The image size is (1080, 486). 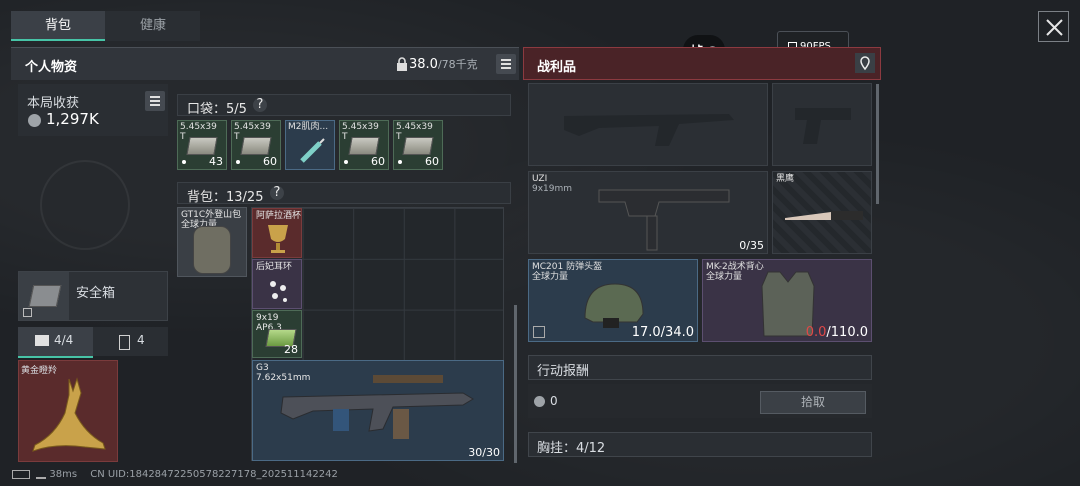 What do you see at coordinates (700, 367) in the screenshot?
I see `reward-header: 行动报酬` at bounding box center [700, 367].